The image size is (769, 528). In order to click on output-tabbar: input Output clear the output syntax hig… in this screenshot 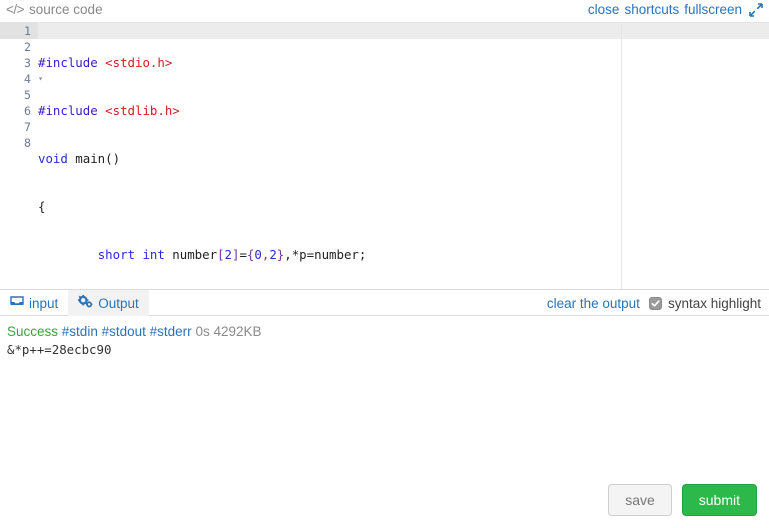, I will do `click(384, 303)`.